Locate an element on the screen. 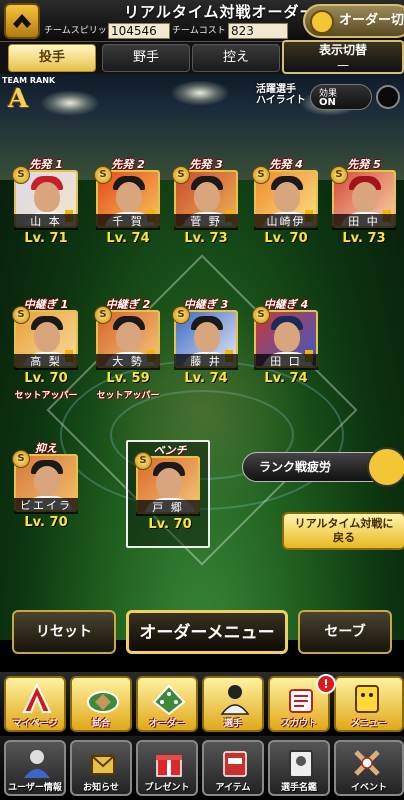 The width and height of the screenshot is (404, 800). effect-value: ON is located at coordinates (327, 102).